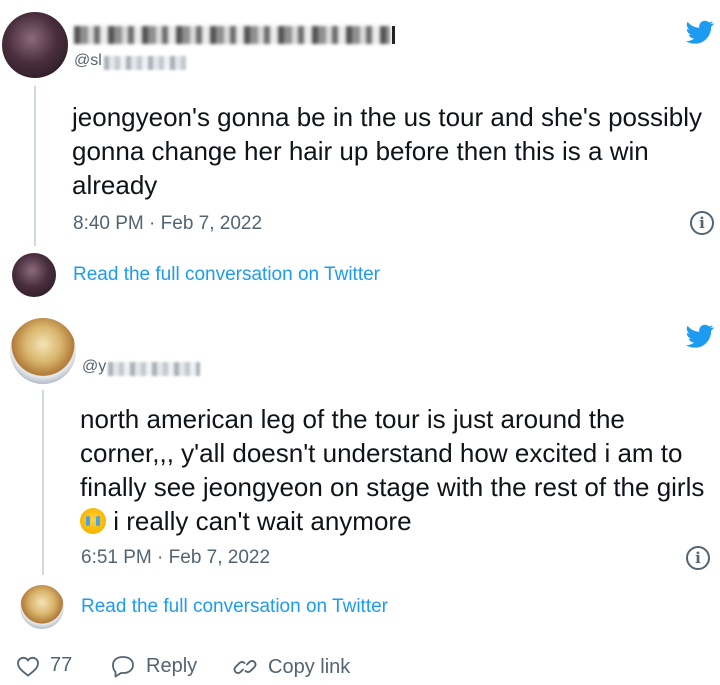  I want to click on like-button: 77, so click(44, 665).